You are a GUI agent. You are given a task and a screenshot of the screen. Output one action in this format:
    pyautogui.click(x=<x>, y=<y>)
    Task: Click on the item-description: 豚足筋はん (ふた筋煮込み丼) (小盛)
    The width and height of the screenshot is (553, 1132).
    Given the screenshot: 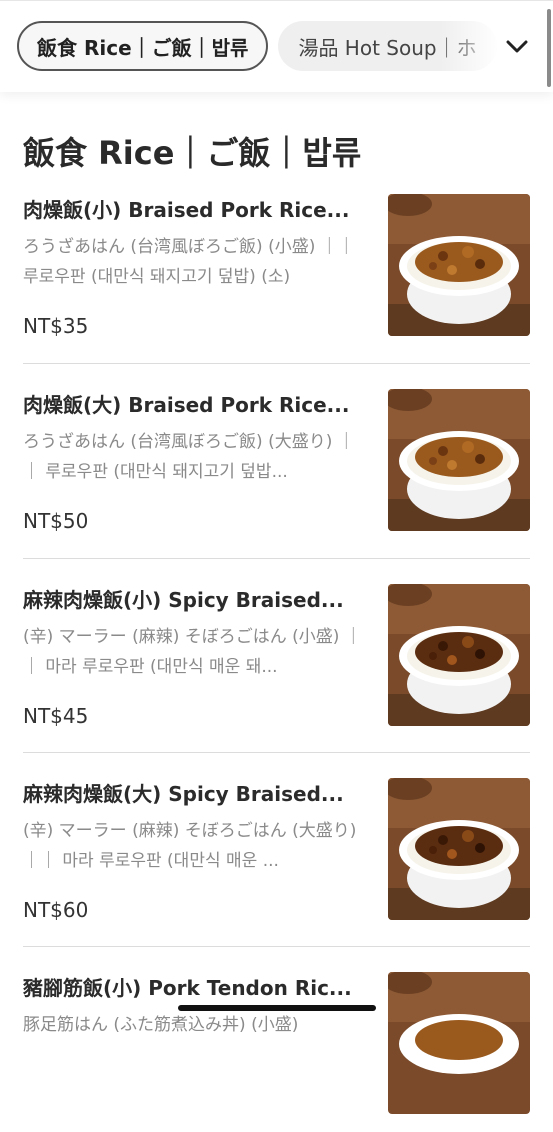 What is the action you would take?
    pyautogui.click(x=161, y=1025)
    